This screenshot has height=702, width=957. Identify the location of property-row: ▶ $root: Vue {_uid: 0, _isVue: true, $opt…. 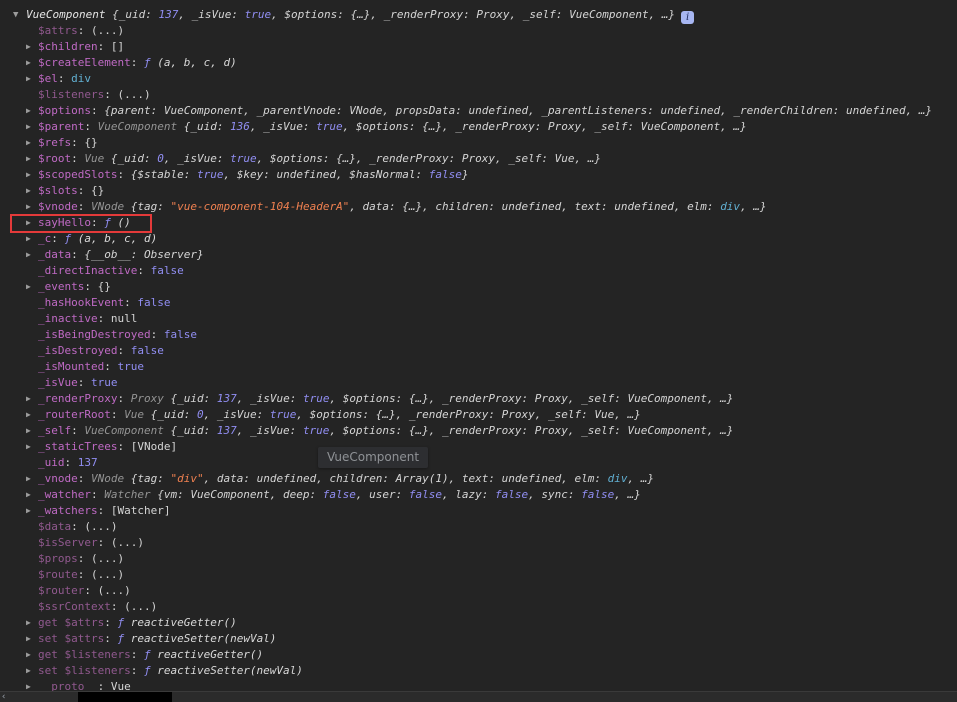
(478, 159).